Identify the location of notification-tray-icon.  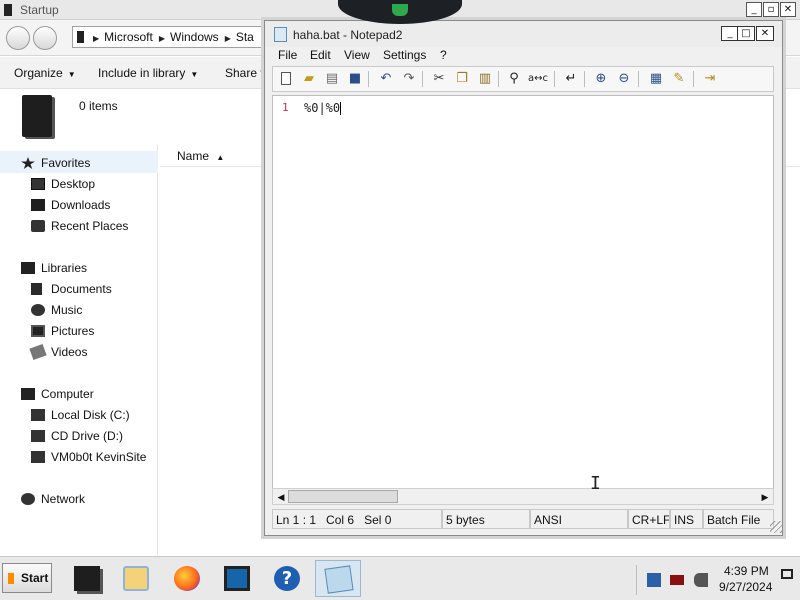
(787, 574).